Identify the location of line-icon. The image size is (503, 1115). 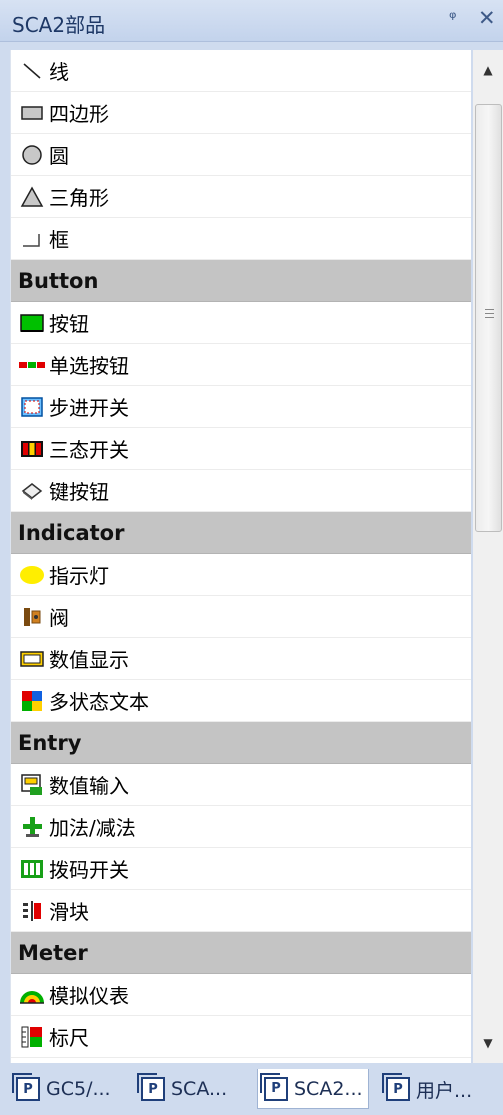
(32, 71).